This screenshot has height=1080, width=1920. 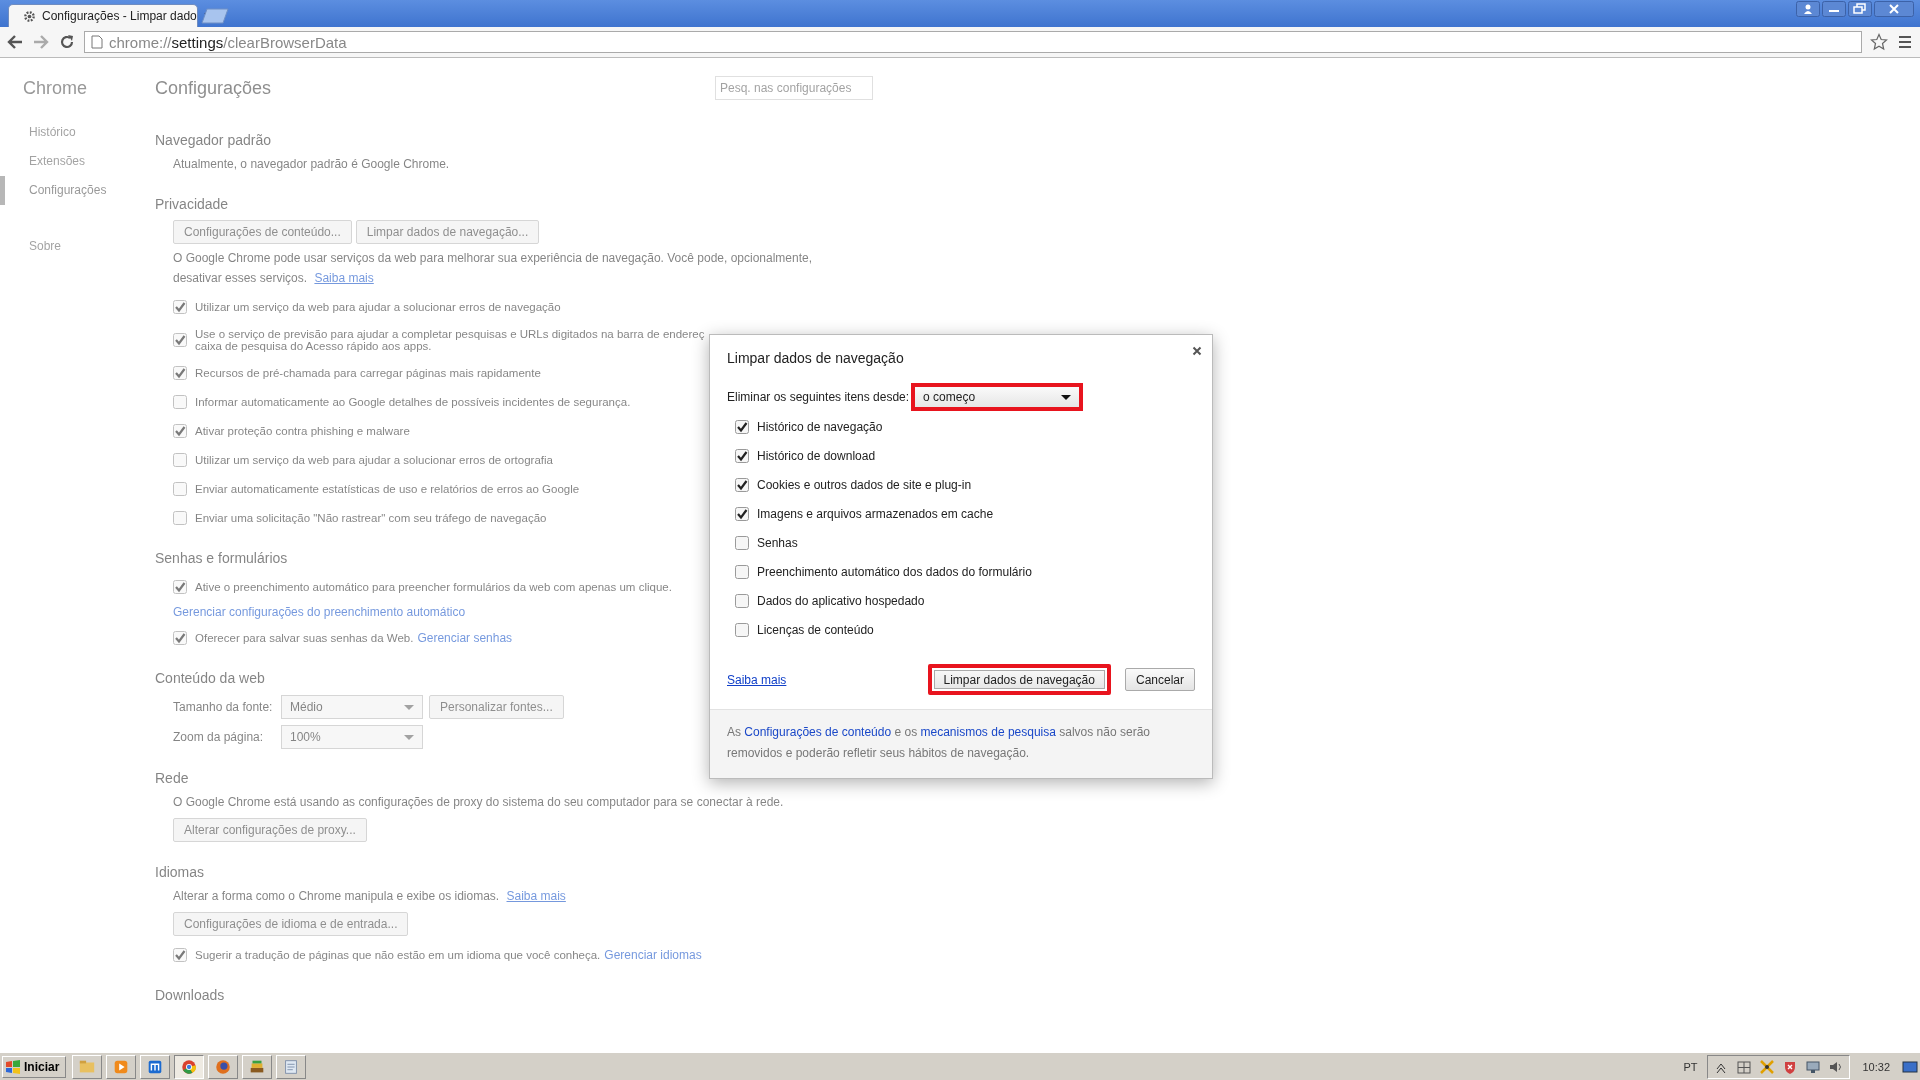 I want to click on sidebar-item: Configurações, so click(x=77, y=190).